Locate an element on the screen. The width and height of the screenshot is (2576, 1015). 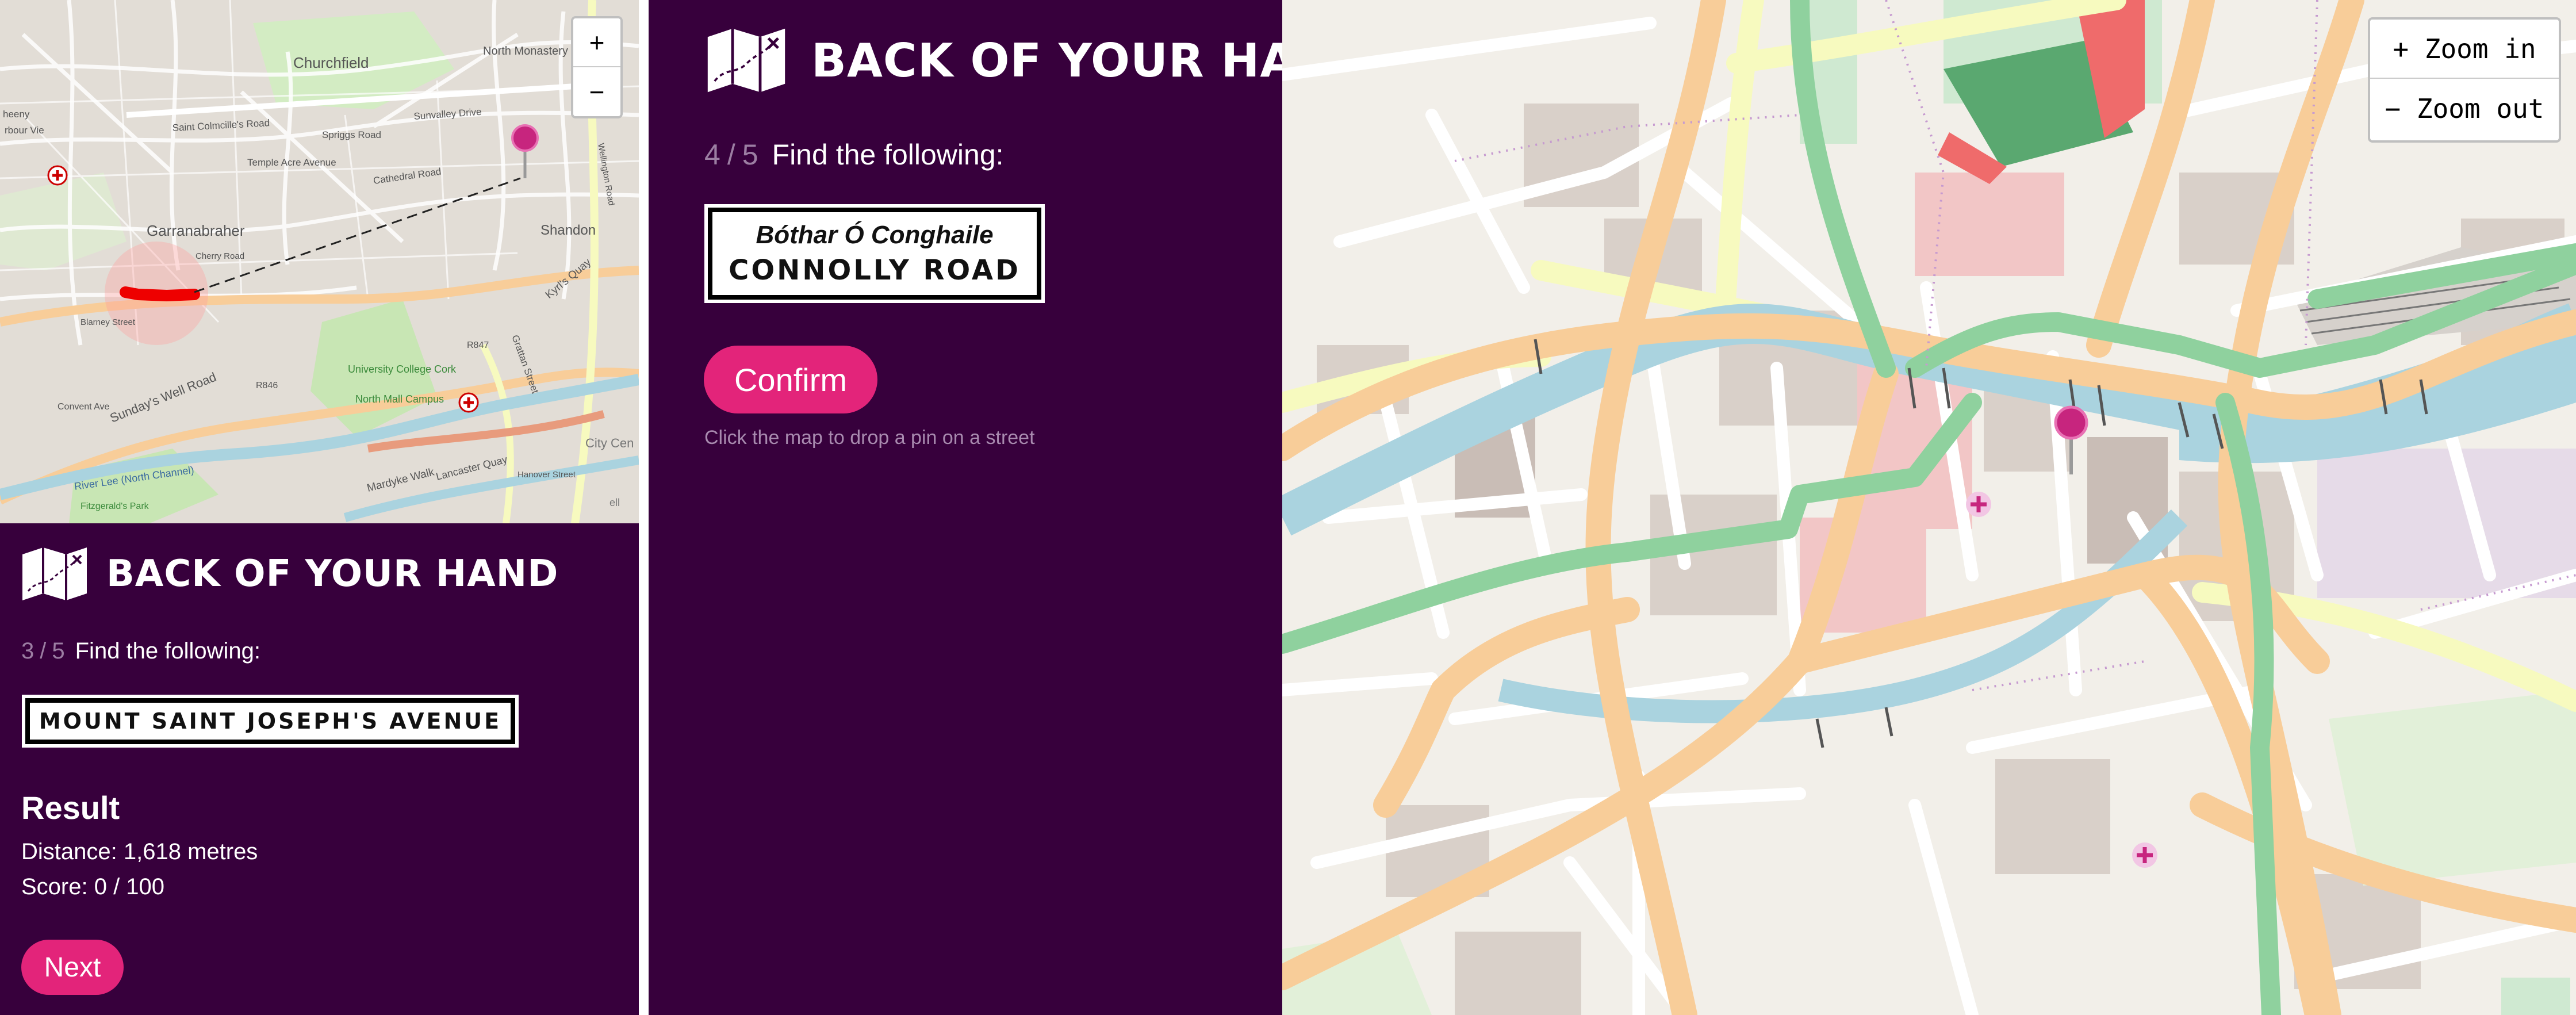
map-label: Garranabraher is located at coordinates (196, 231).